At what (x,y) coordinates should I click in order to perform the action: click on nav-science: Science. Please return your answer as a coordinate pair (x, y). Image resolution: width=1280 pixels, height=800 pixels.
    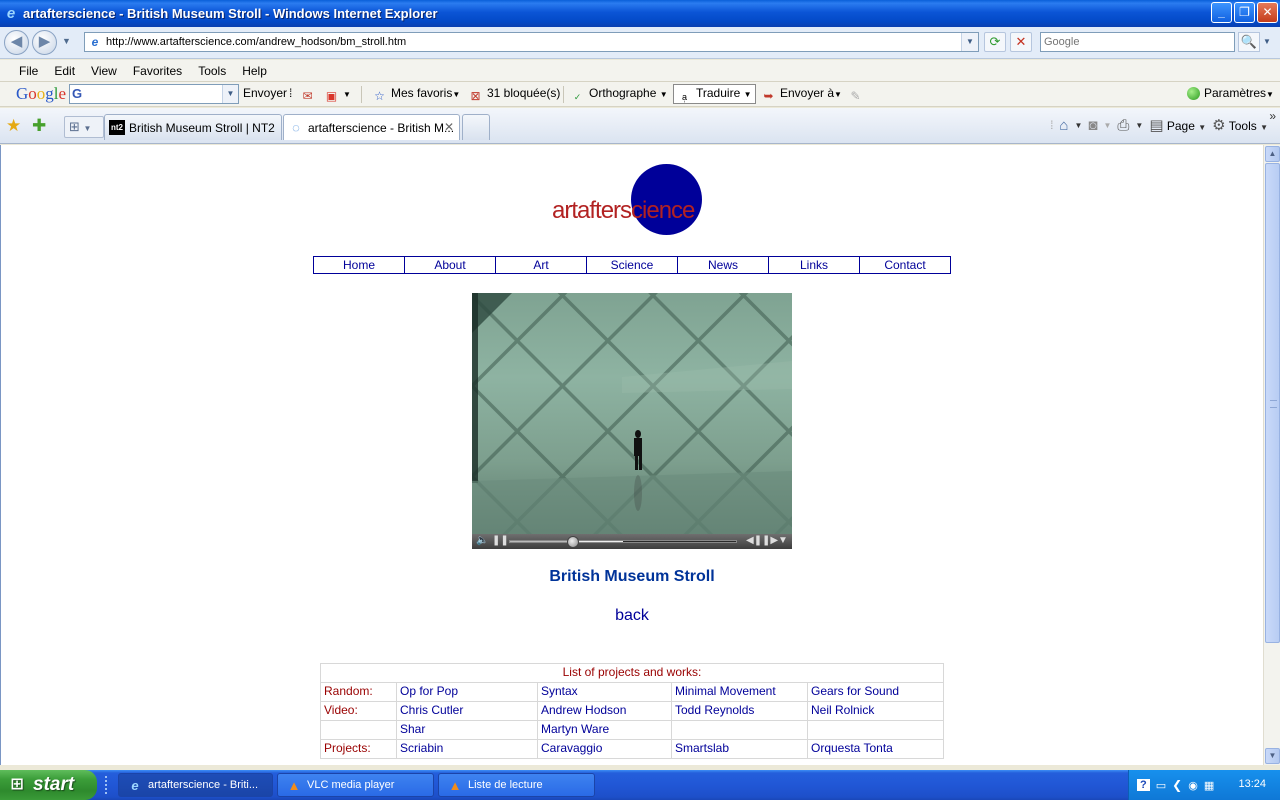
    Looking at the image, I should click on (632, 265).